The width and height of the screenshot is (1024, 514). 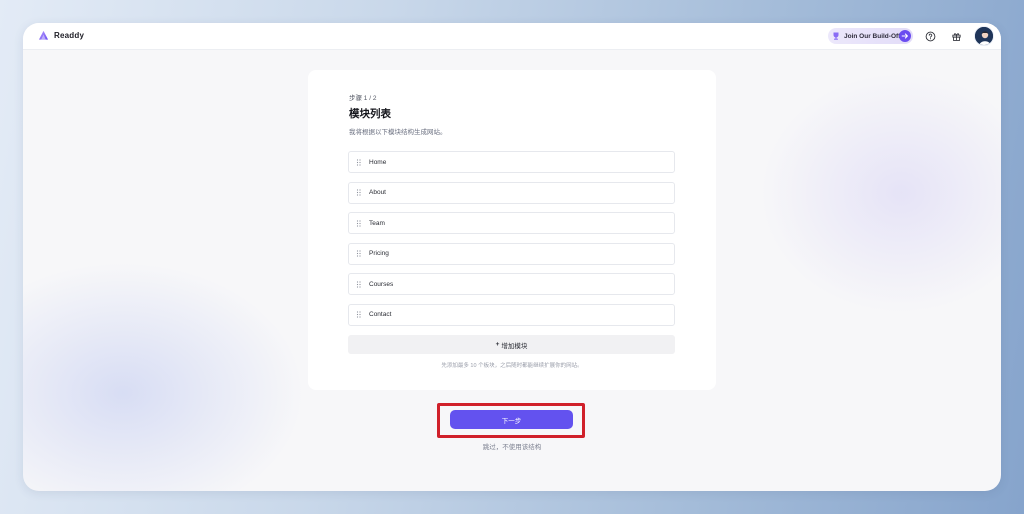 I want to click on module-item: Courses, so click(x=511, y=284).